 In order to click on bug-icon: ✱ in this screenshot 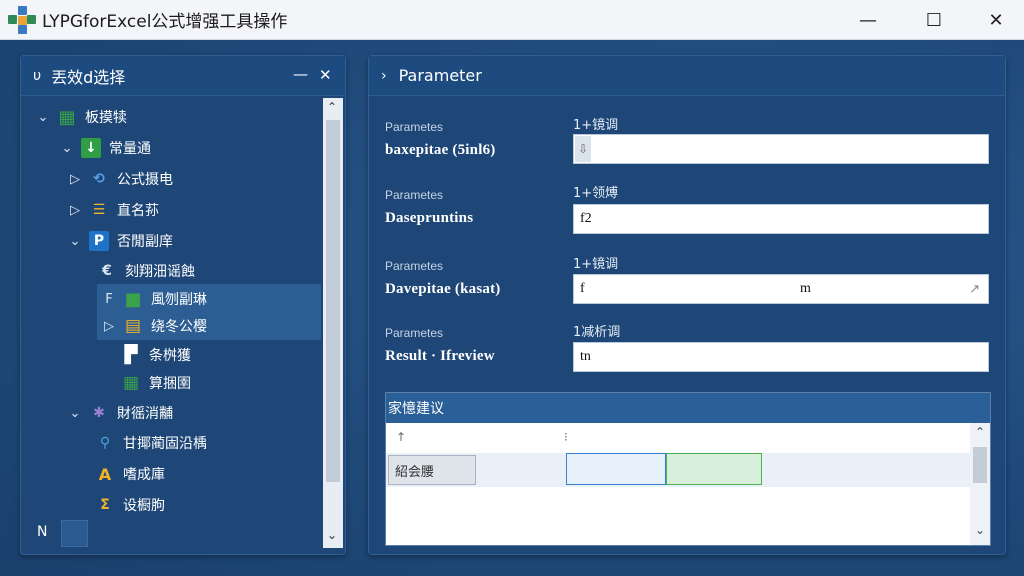, I will do `click(99, 413)`.